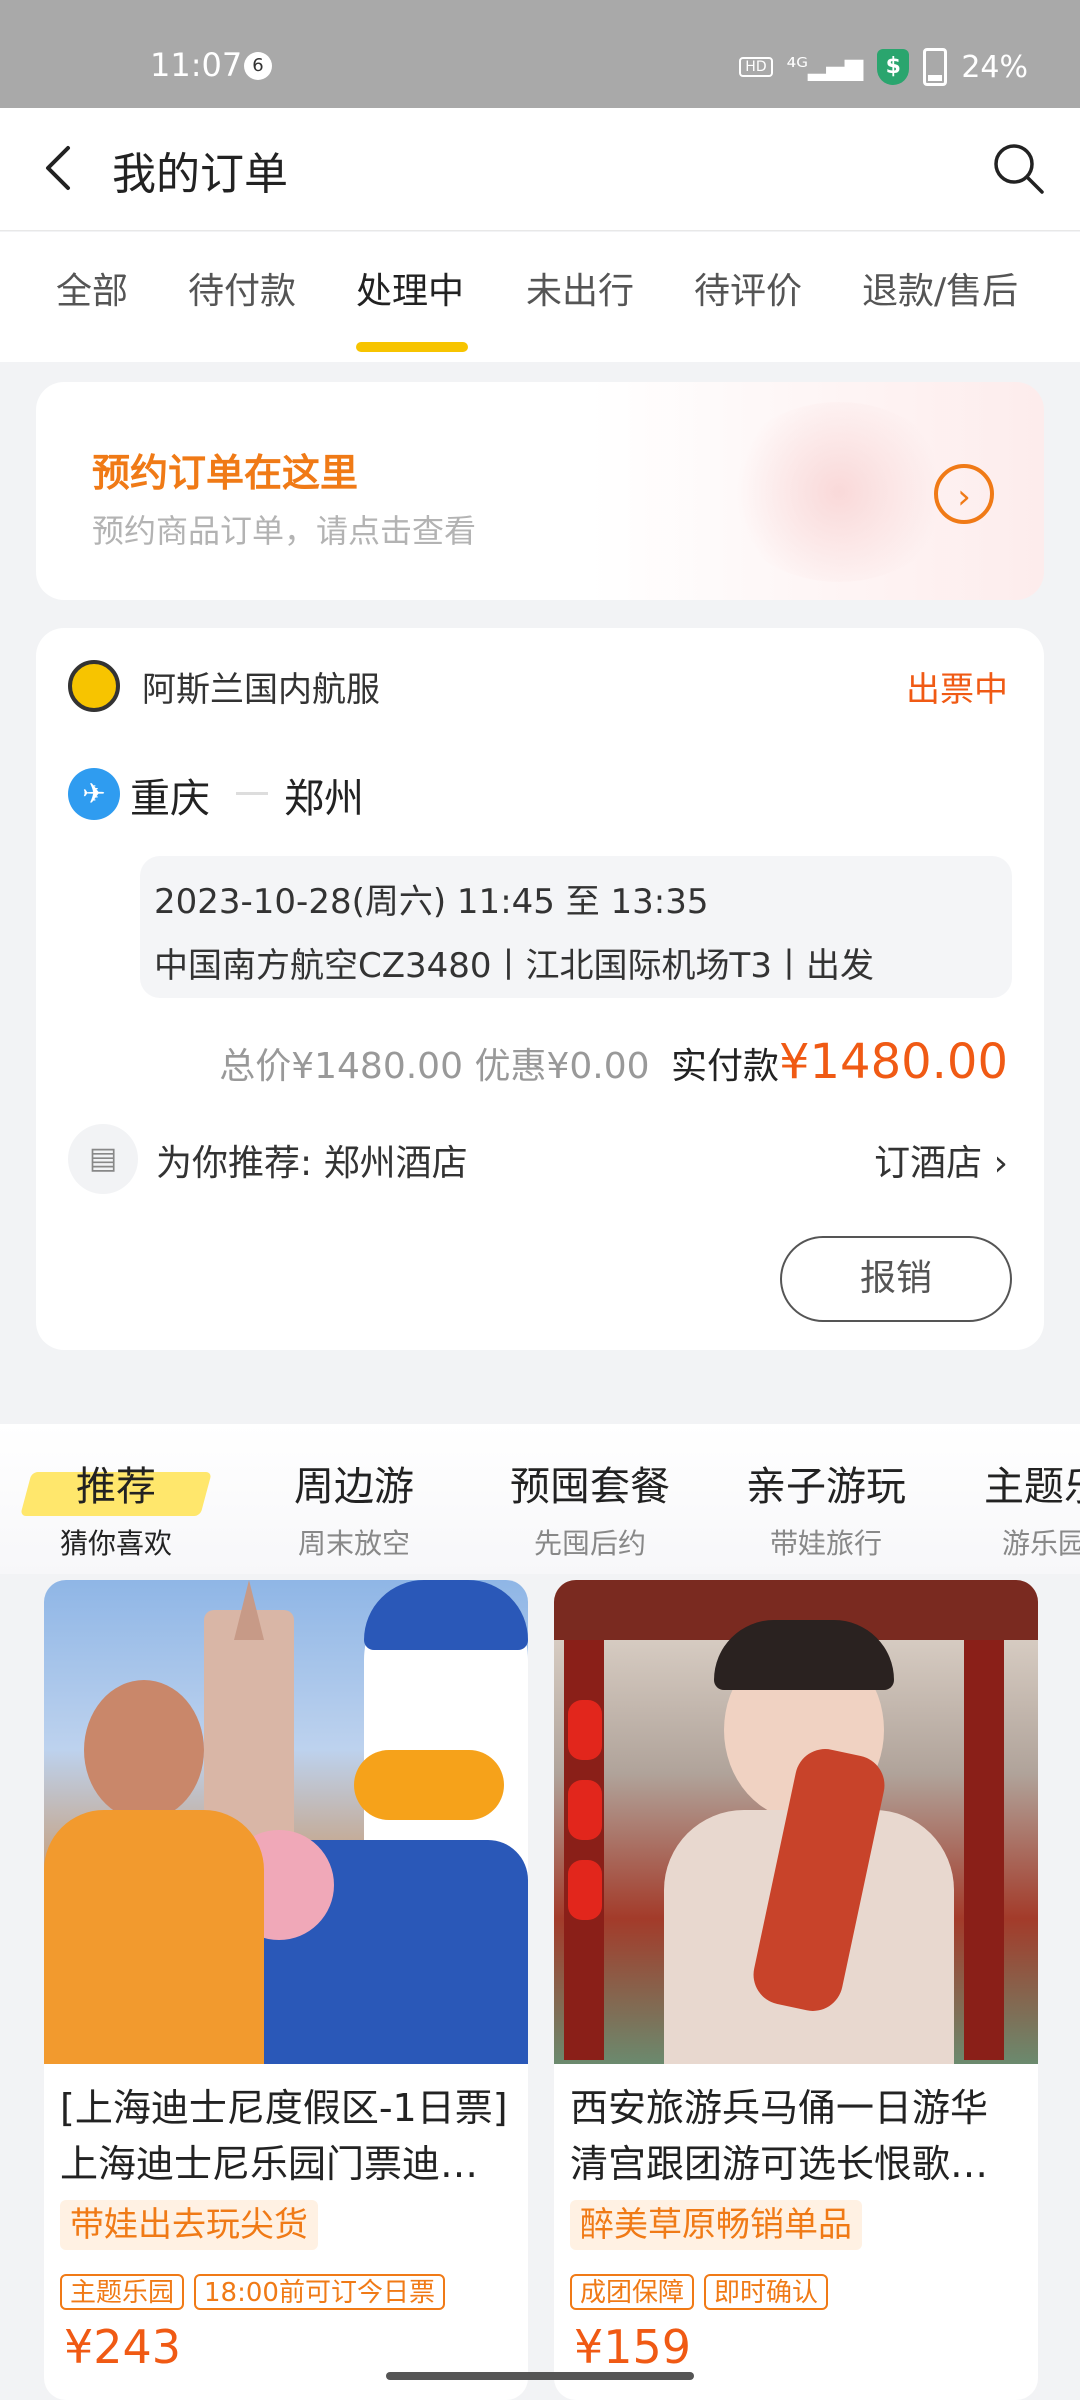  Describe the element at coordinates (514, 966) in the screenshot. I see `flight-details: 中国南方航空CZ3480丨江北国际机场T3丨出发` at that location.